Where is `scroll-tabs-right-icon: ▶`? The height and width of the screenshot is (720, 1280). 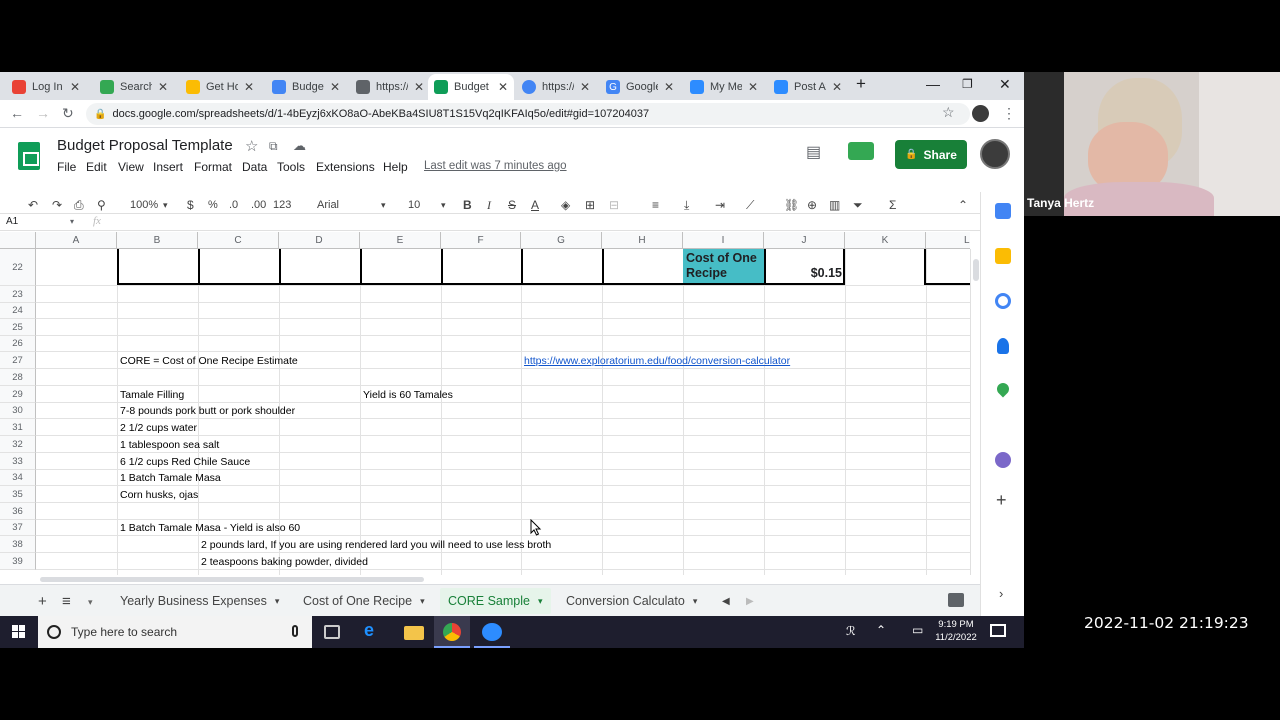 scroll-tabs-right-icon: ▶ is located at coordinates (750, 601).